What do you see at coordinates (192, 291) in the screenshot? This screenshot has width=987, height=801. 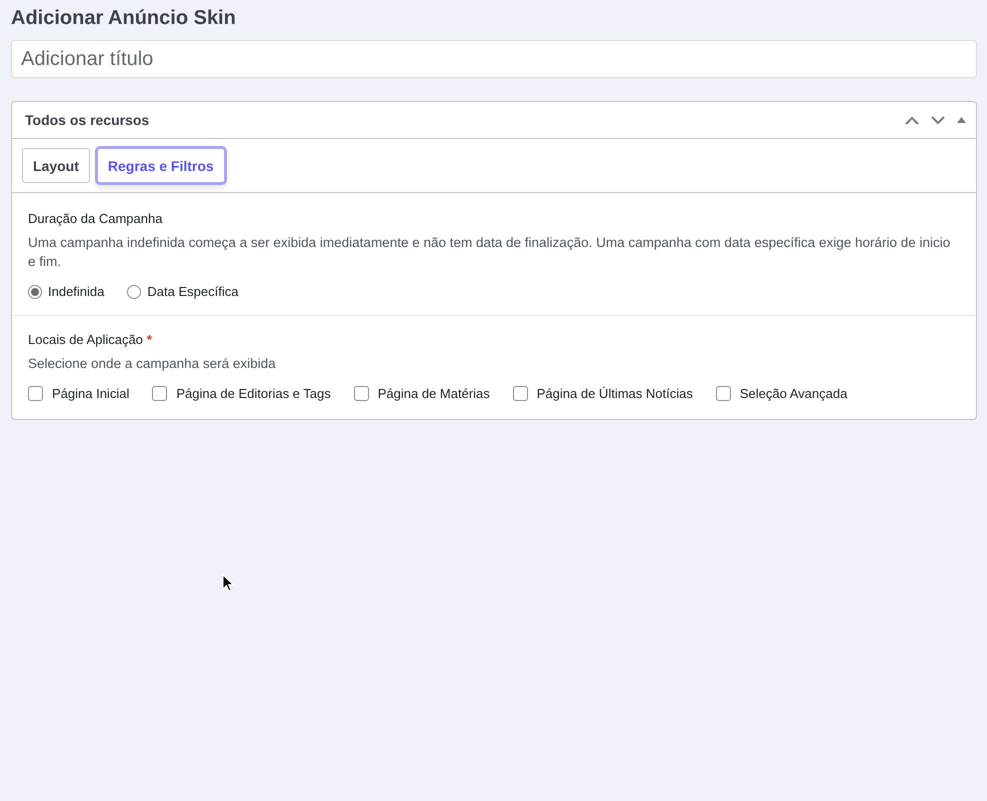 I see `option-label: Data Específica` at bounding box center [192, 291].